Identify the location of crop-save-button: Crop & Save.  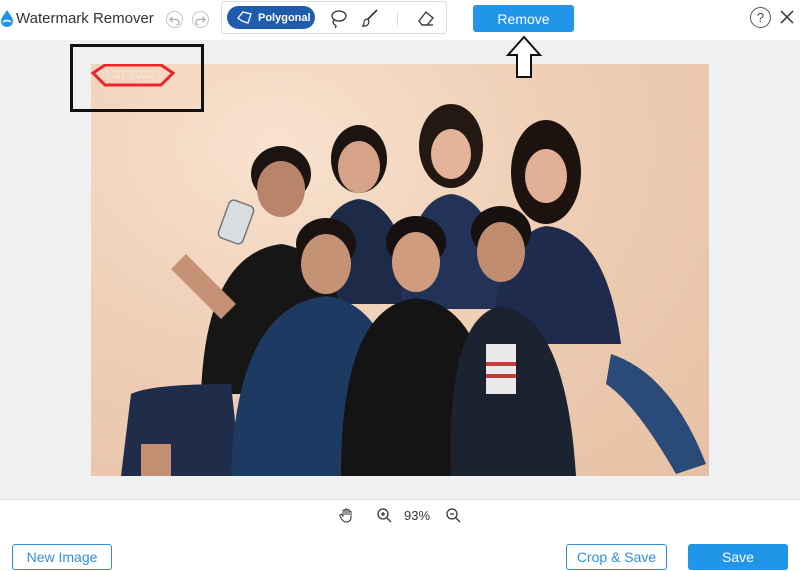
(616, 557).